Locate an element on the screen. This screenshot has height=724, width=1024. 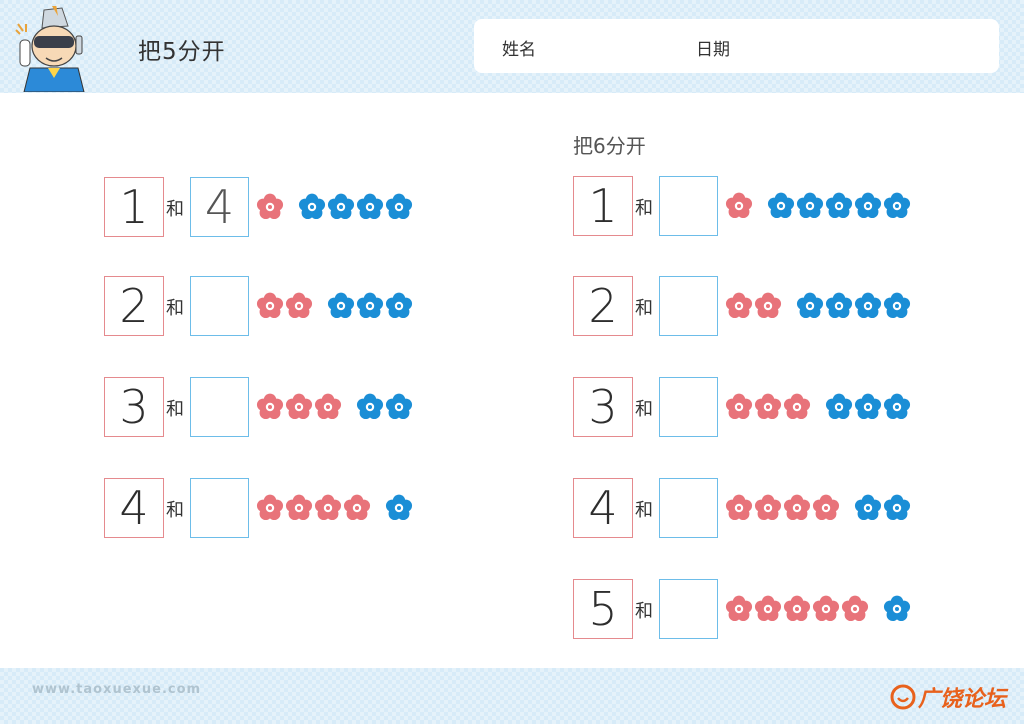
smile-logo-icon is located at coordinates (903, 697).